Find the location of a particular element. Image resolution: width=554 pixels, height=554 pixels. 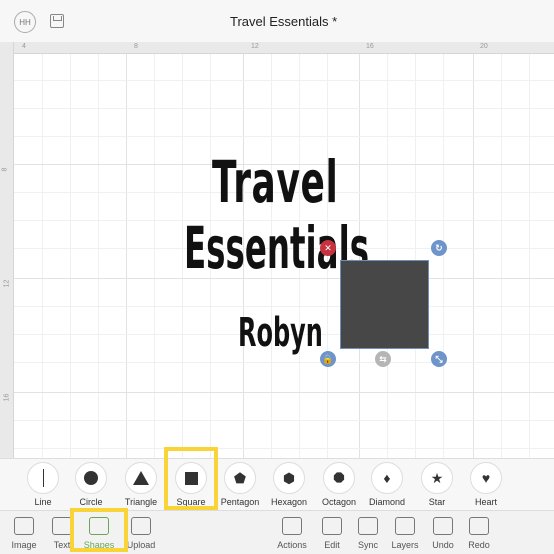

text-icon is located at coordinates (62, 526).